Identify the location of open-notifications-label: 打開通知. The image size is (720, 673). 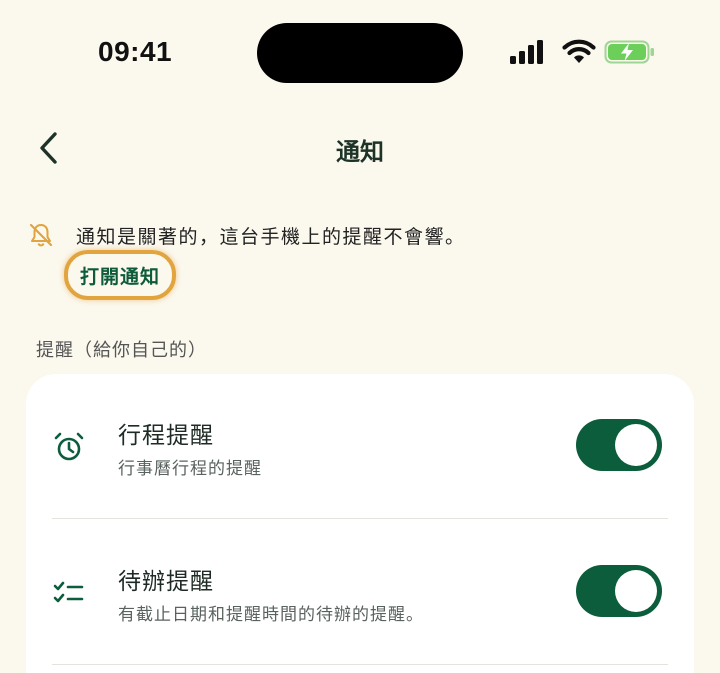
(119, 276).